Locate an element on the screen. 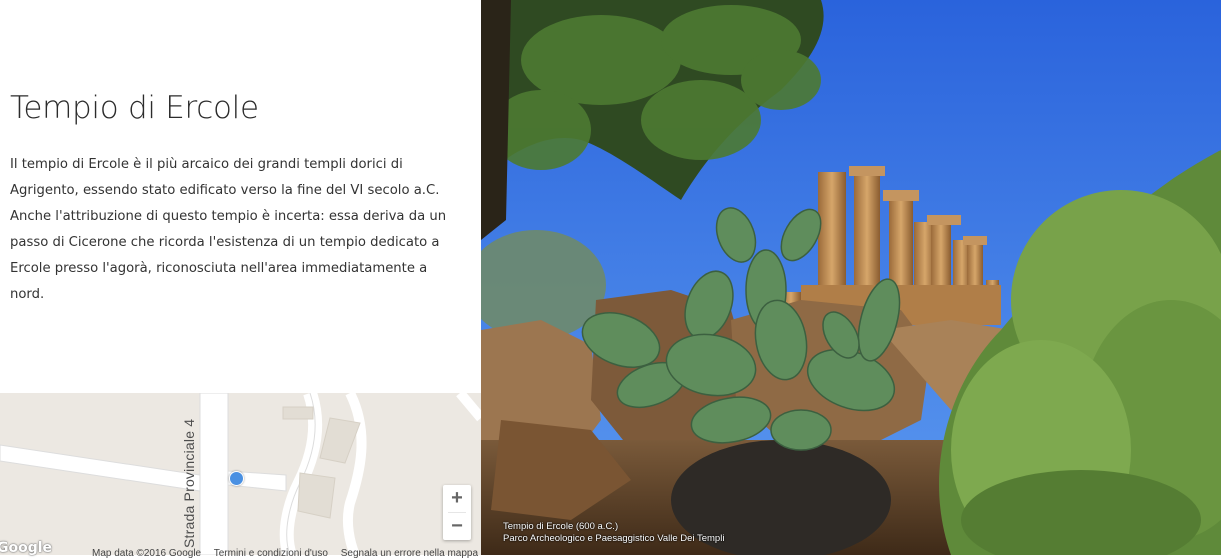 Image resolution: width=1221 pixels, height=559 pixels. zoom-out-button: − is located at coordinates (457, 526).